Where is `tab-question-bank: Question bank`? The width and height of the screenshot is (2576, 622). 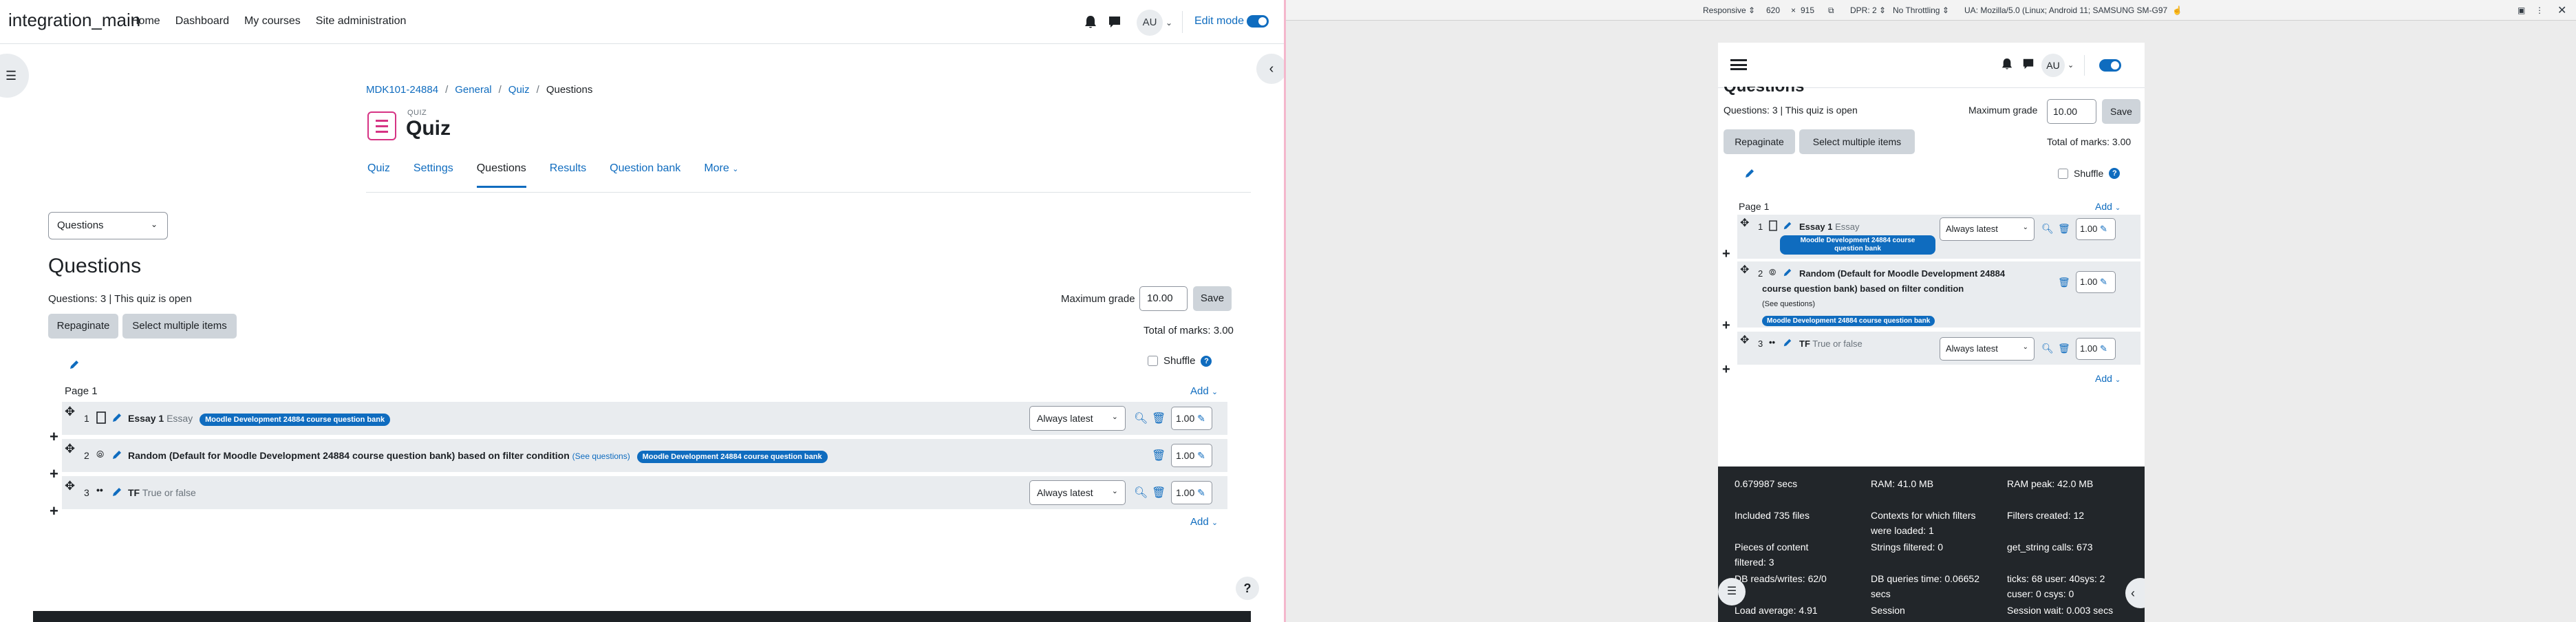
tab-question-bank: Question bank is located at coordinates (645, 175).